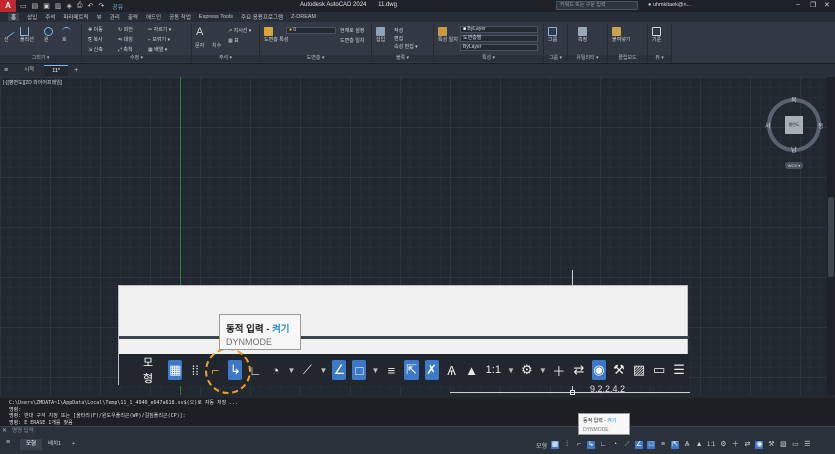 The height and width of the screenshot is (454, 835). I want to click on viewcube-face: 평면도, so click(794, 125).